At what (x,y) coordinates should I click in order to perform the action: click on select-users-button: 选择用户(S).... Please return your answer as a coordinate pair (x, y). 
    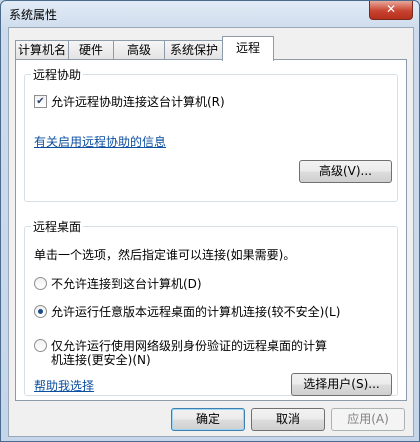
    Looking at the image, I should click on (341, 384).